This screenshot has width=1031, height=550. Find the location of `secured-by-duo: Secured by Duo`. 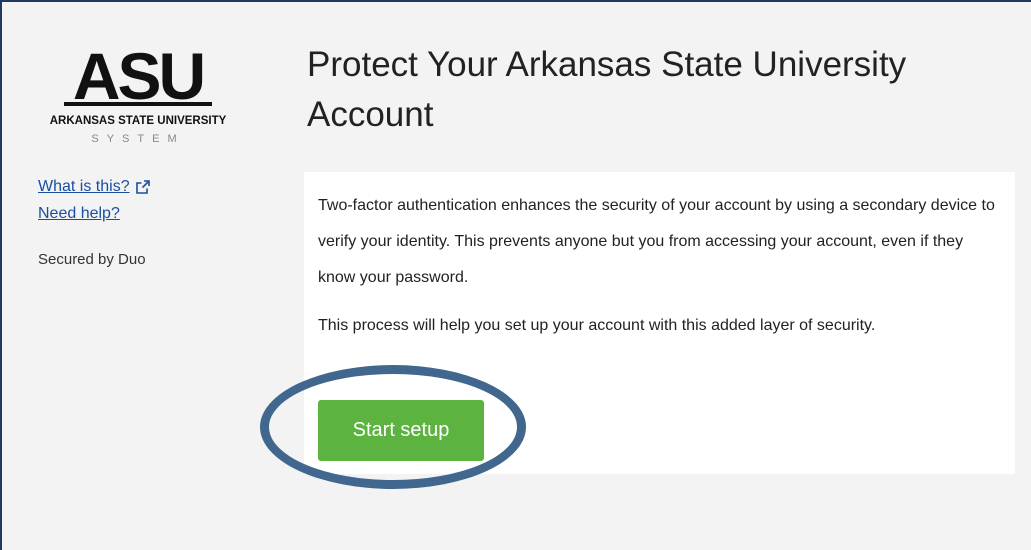

secured-by-duo: Secured by Duo is located at coordinates (92, 259).